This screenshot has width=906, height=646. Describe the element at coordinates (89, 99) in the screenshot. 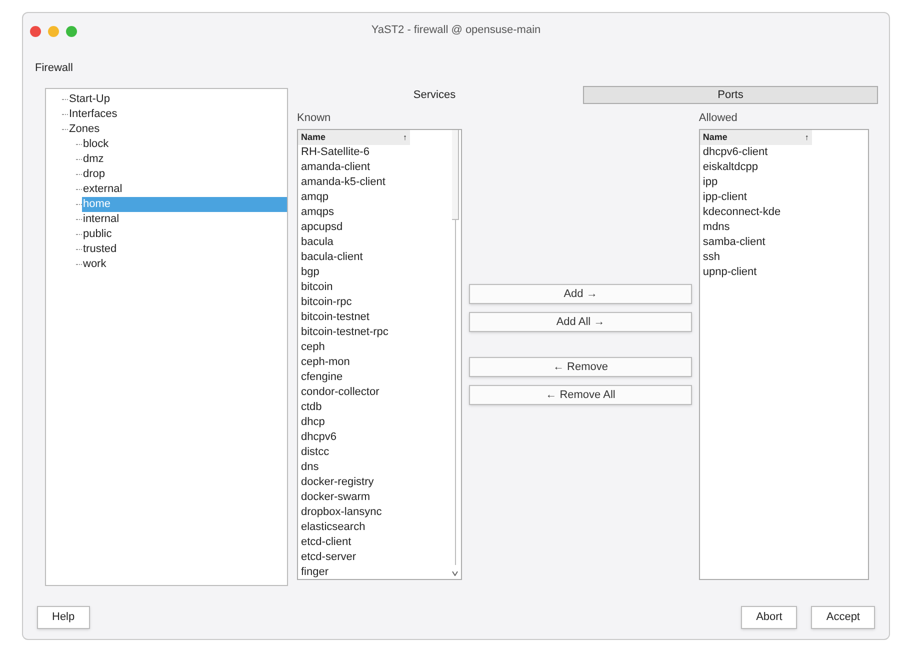

I see `tree-item: Start-Up` at that location.